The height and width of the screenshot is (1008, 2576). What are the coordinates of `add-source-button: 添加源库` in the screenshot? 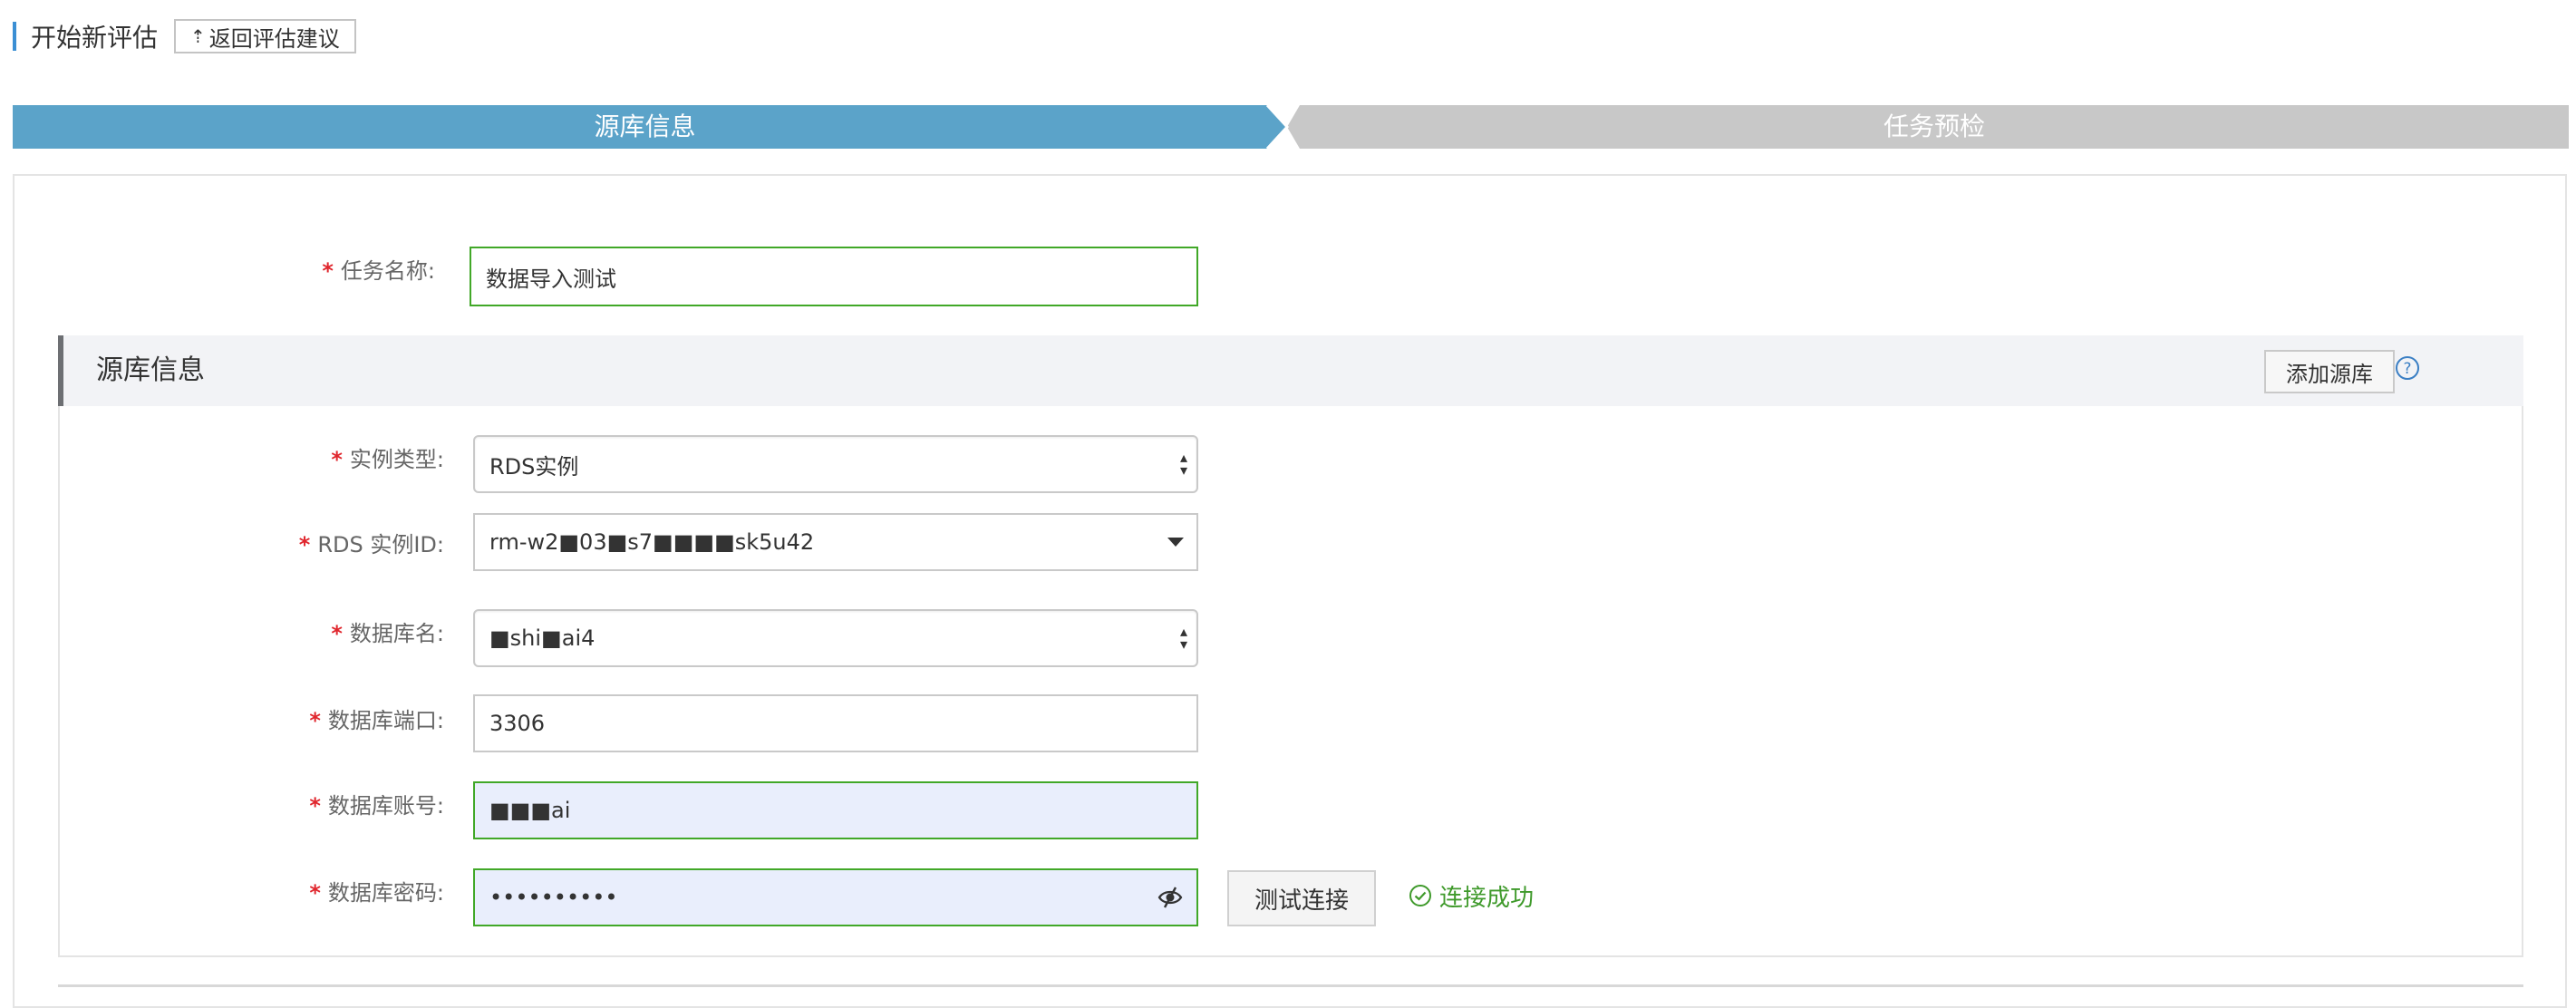 It's located at (2329, 372).